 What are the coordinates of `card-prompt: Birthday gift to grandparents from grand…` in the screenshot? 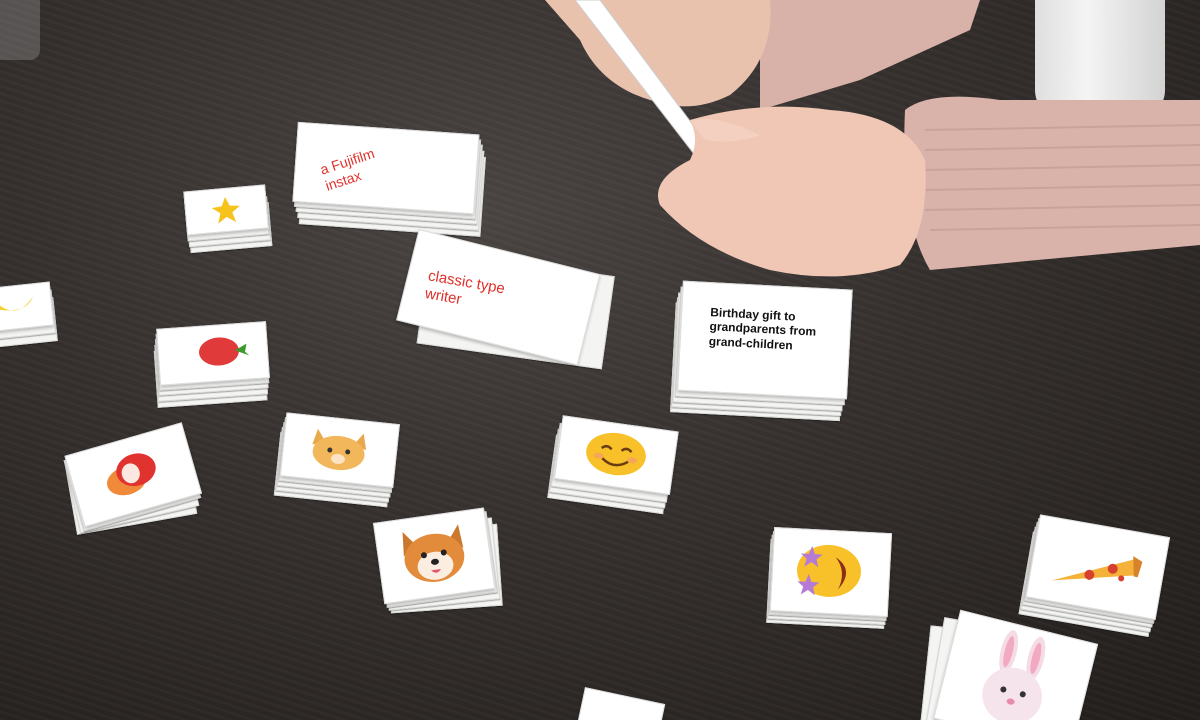 It's located at (765, 340).